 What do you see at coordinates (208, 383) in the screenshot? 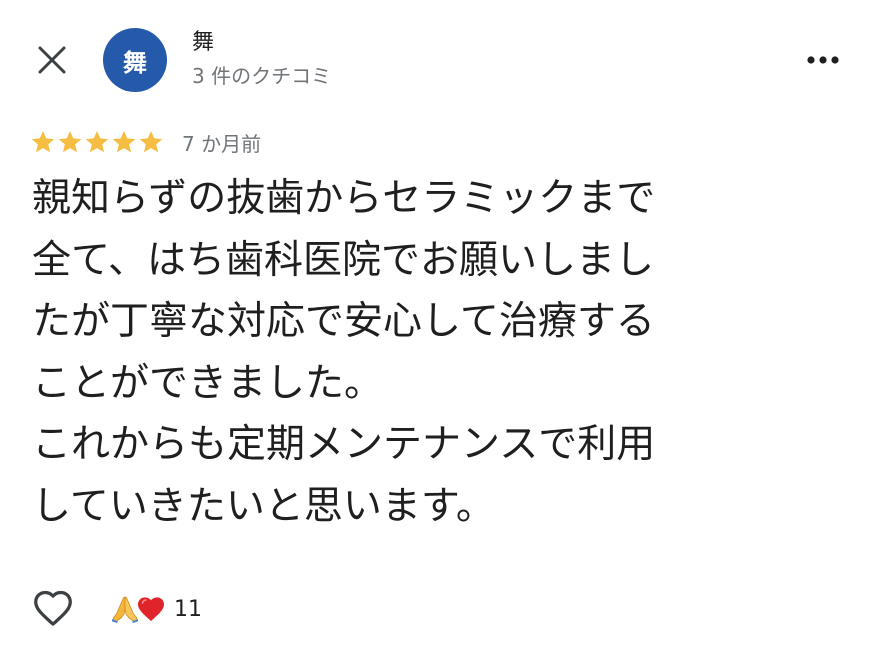
I see `review-text-line: ことができました。` at bounding box center [208, 383].